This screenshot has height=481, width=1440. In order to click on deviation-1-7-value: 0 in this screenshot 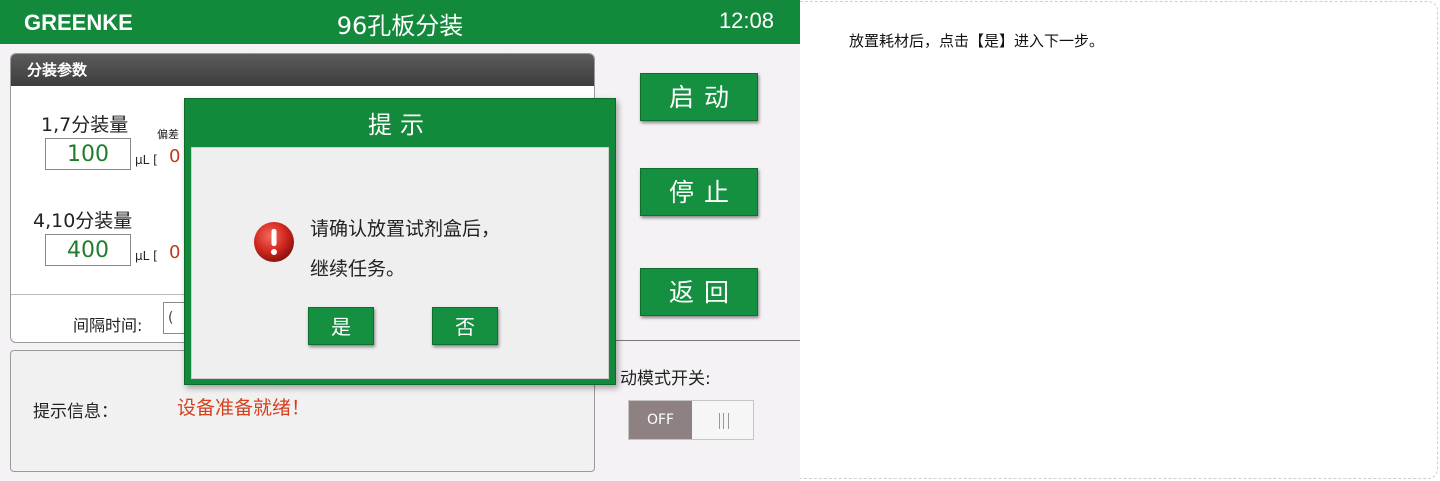, I will do `click(174, 156)`.